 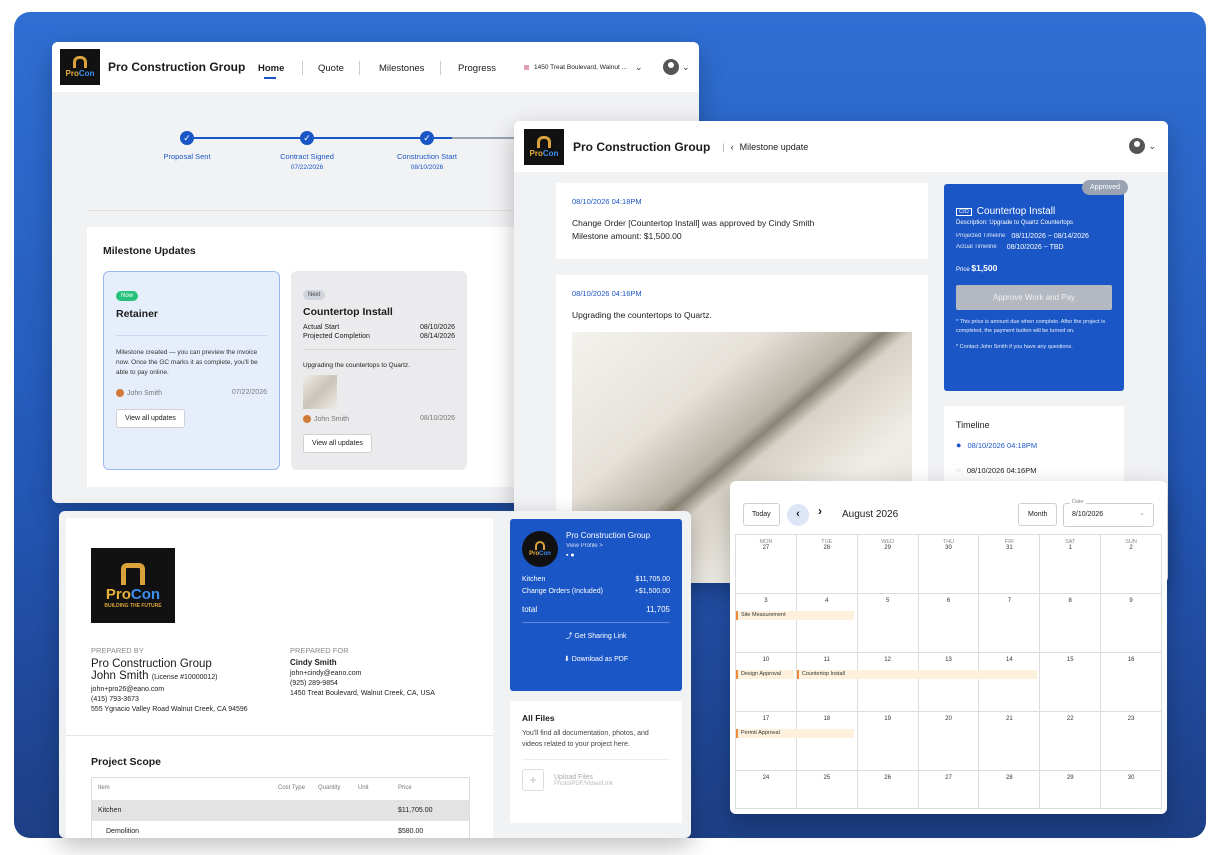 I want to click on event-site-measurement: Site Measurement, so click(x=795, y=615).